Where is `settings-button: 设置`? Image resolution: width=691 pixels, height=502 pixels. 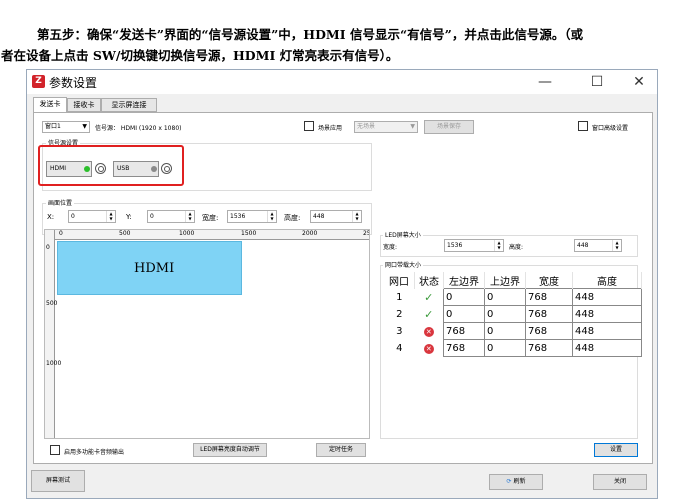
settings-button: 设置 is located at coordinates (616, 450).